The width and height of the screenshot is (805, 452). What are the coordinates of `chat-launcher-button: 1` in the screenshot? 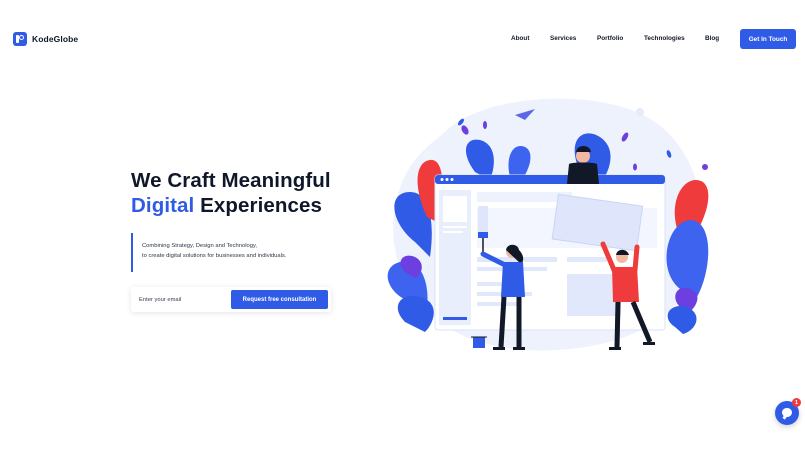 It's located at (788, 411).